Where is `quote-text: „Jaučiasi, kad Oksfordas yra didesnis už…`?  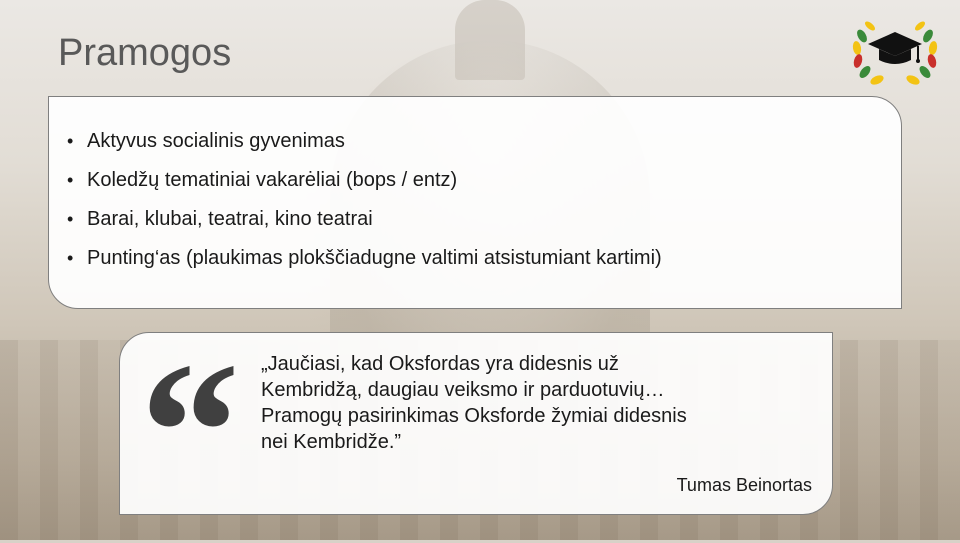
quote-text: „Jaučiasi, kad Oksfordas yra didesnis už… is located at coordinates (474, 403).